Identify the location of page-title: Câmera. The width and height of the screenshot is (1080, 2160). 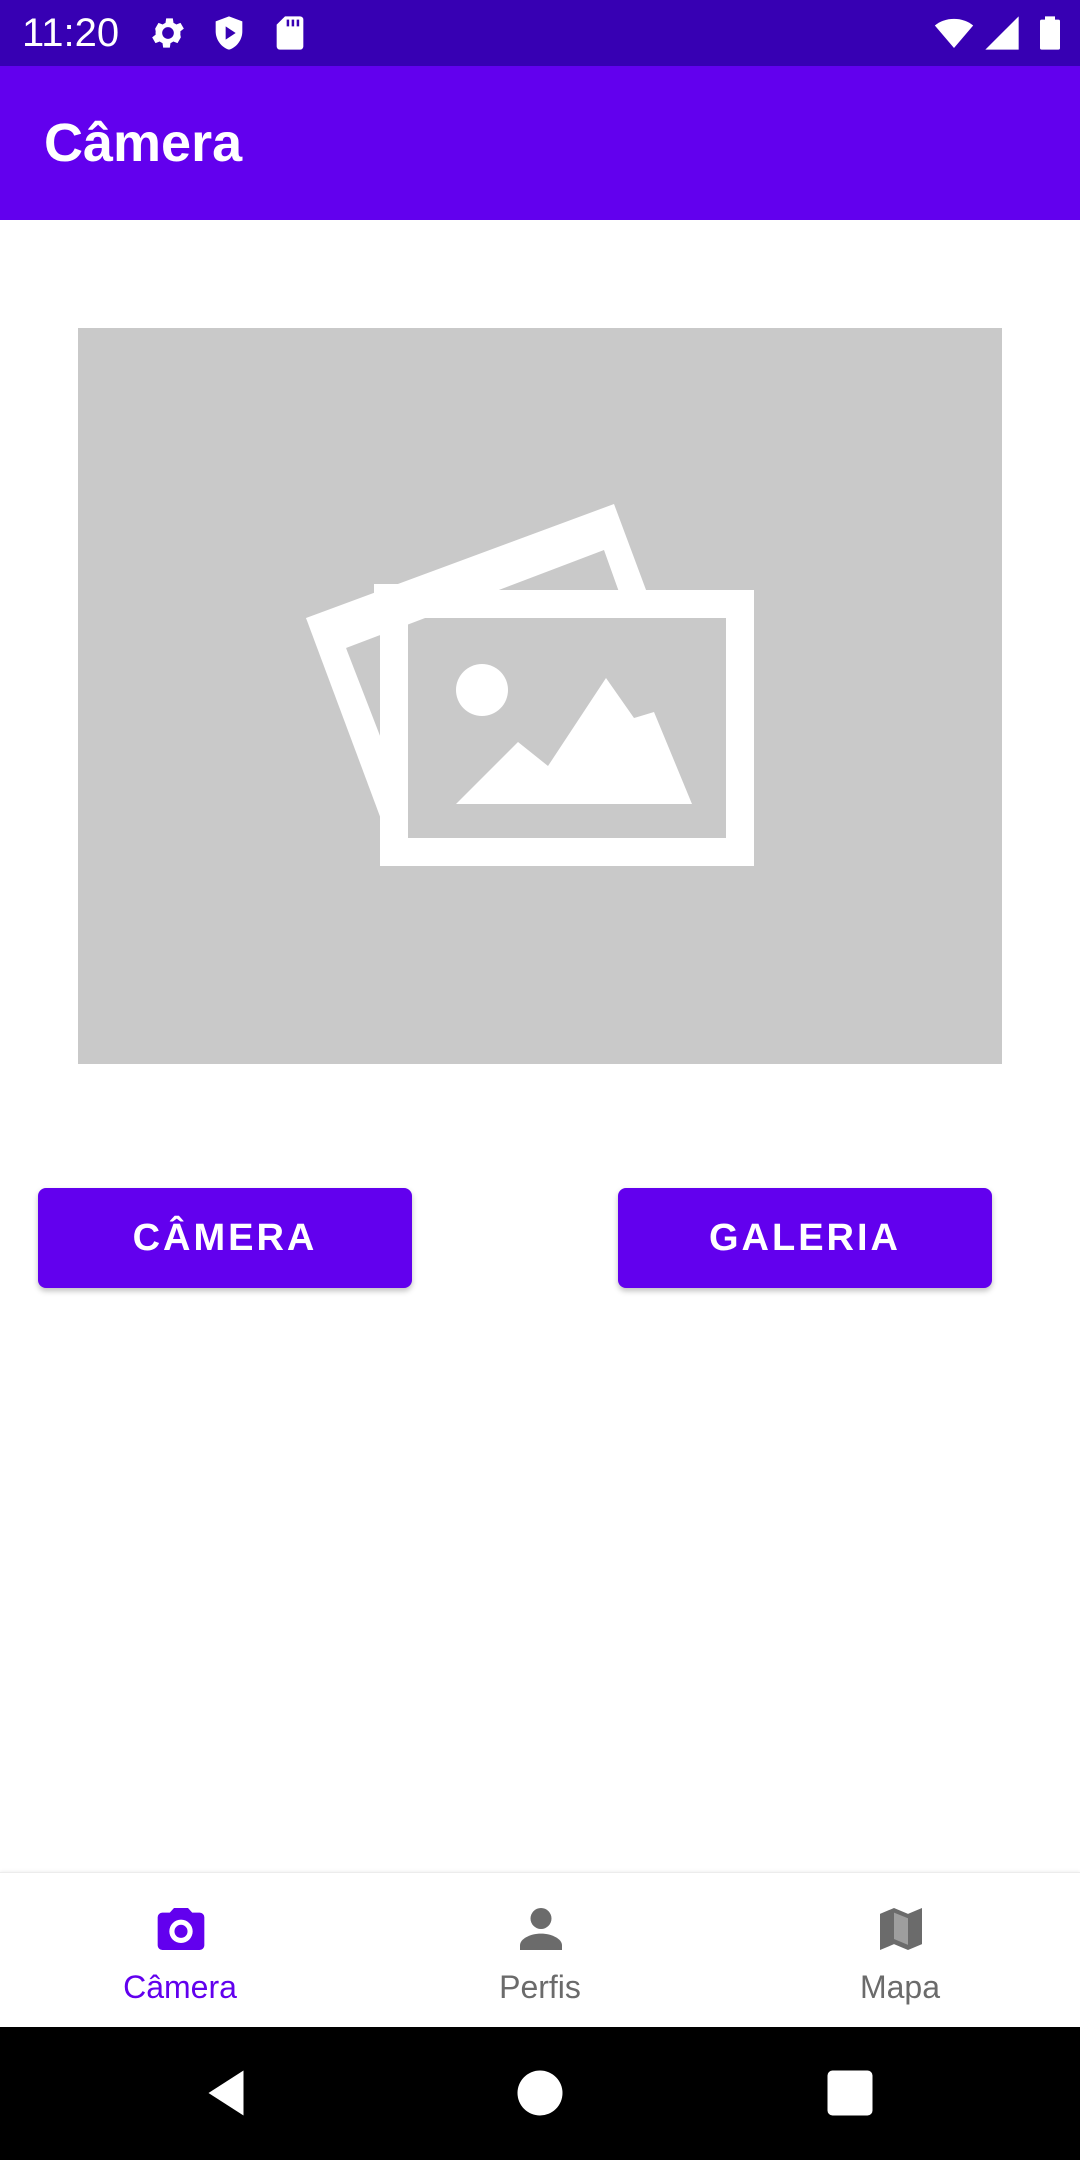
(143, 143).